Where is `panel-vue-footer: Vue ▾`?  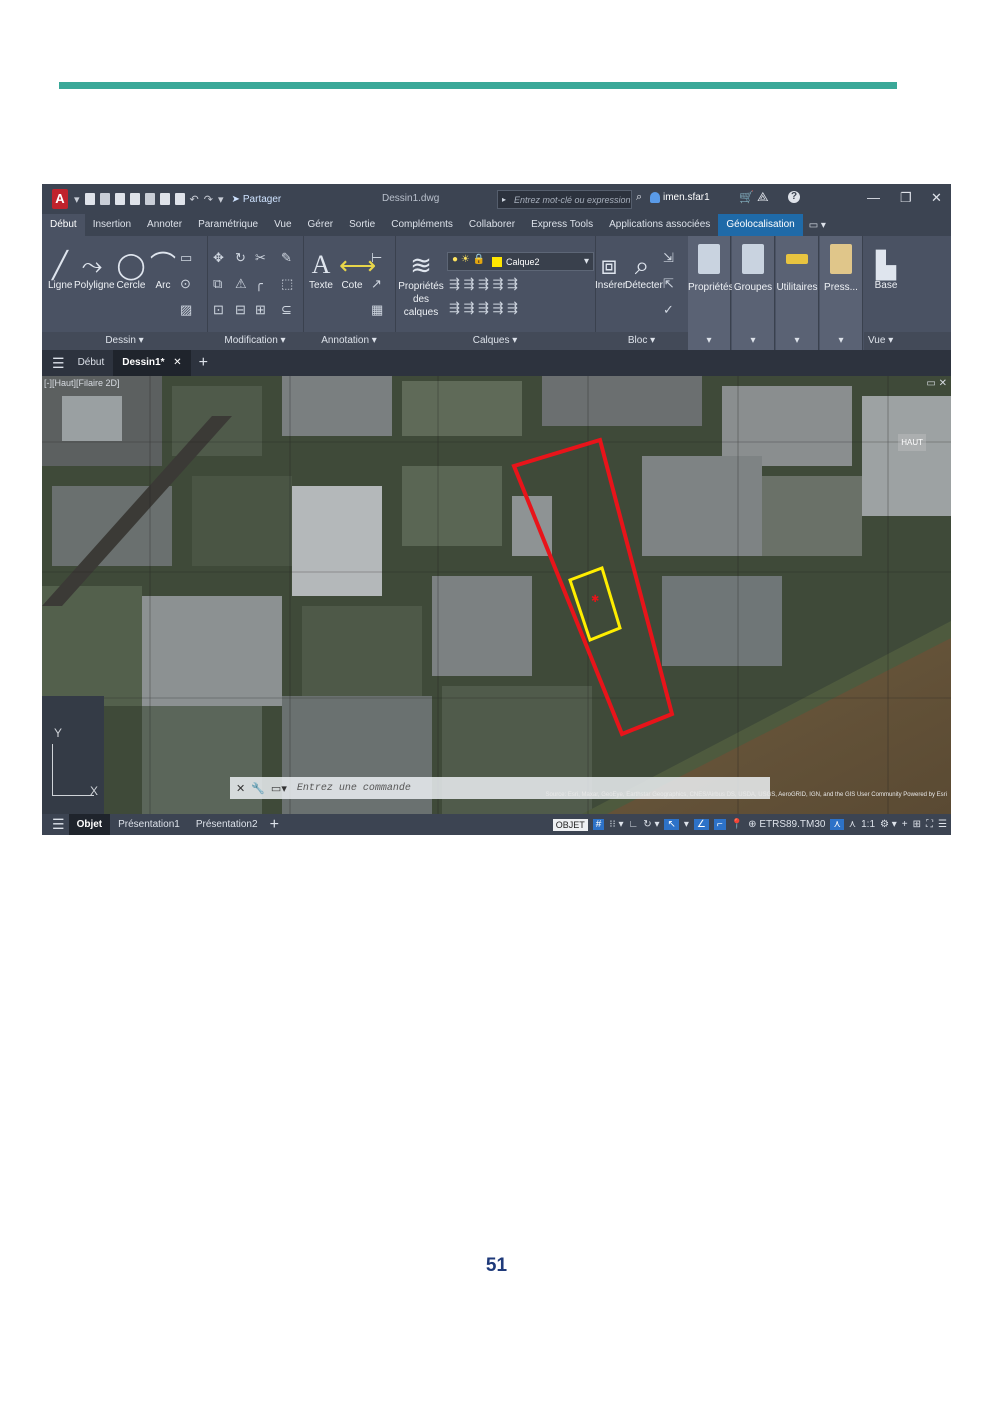
panel-vue-footer: Vue ▾ is located at coordinates (907, 341).